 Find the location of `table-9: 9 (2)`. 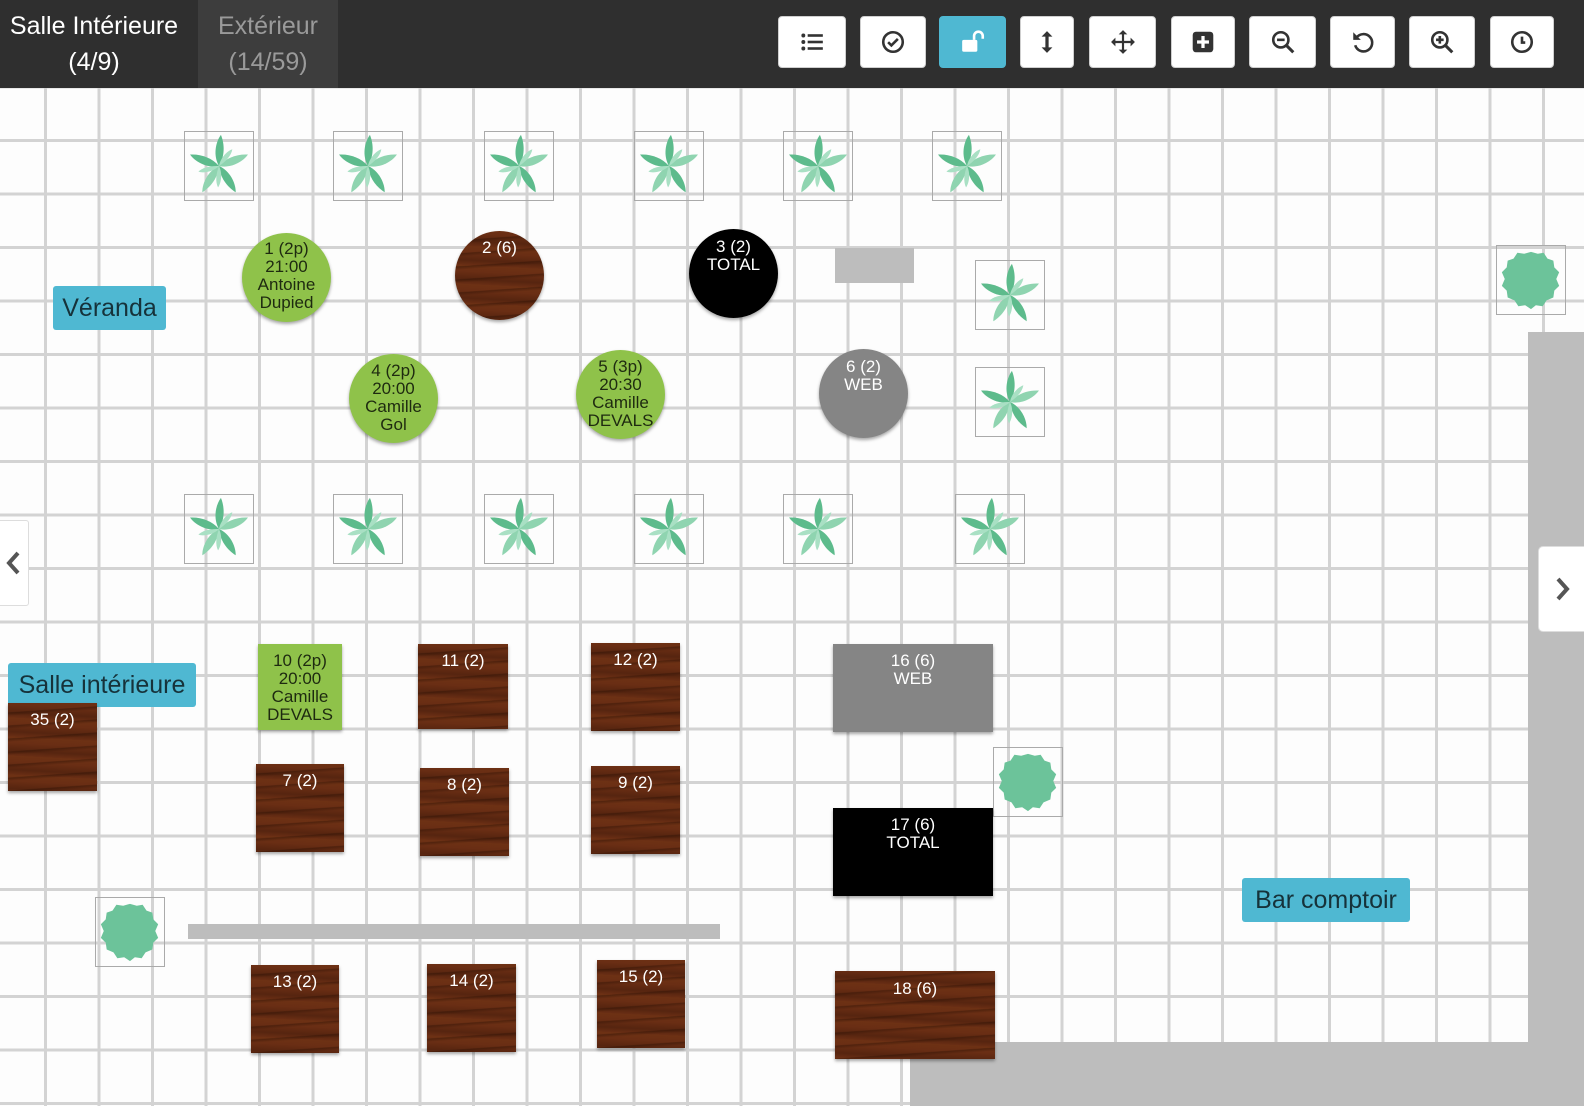

table-9: 9 (2) is located at coordinates (635, 810).